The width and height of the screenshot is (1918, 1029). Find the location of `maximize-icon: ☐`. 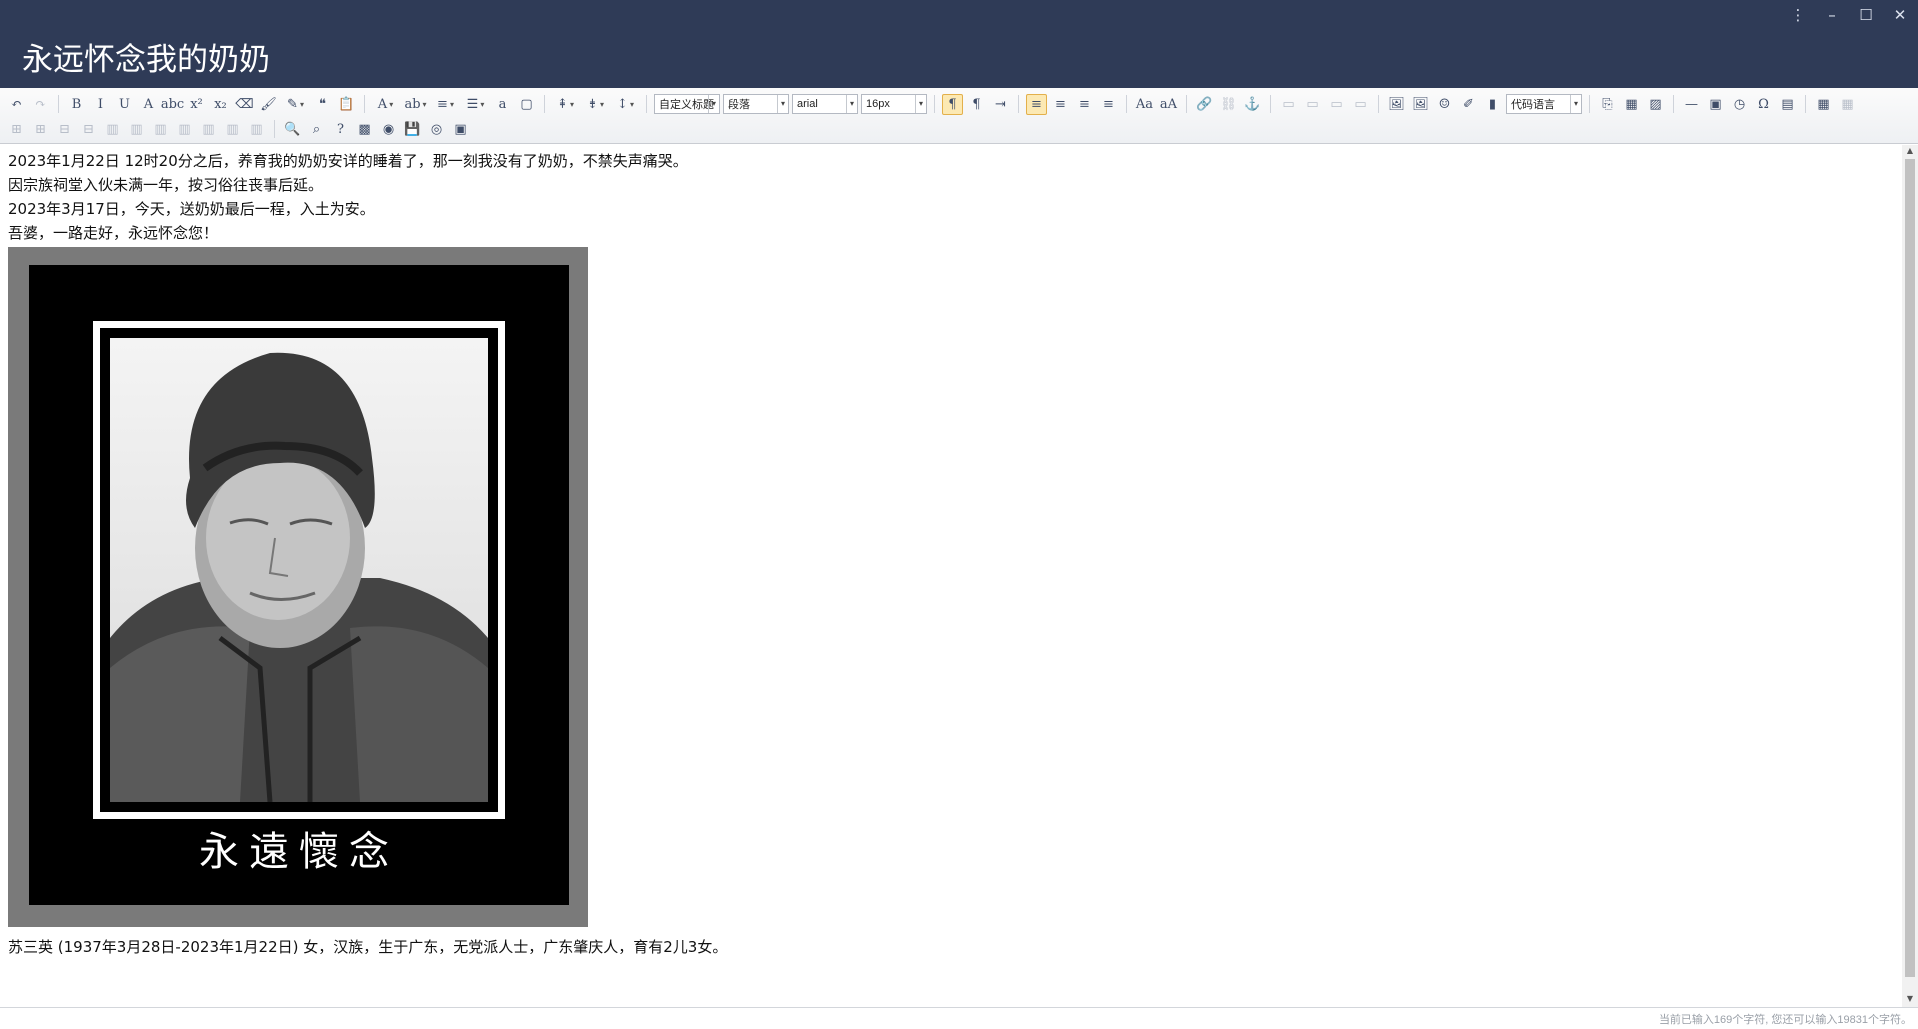

maximize-icon: ☐ is located at coordinates (1866, 15).